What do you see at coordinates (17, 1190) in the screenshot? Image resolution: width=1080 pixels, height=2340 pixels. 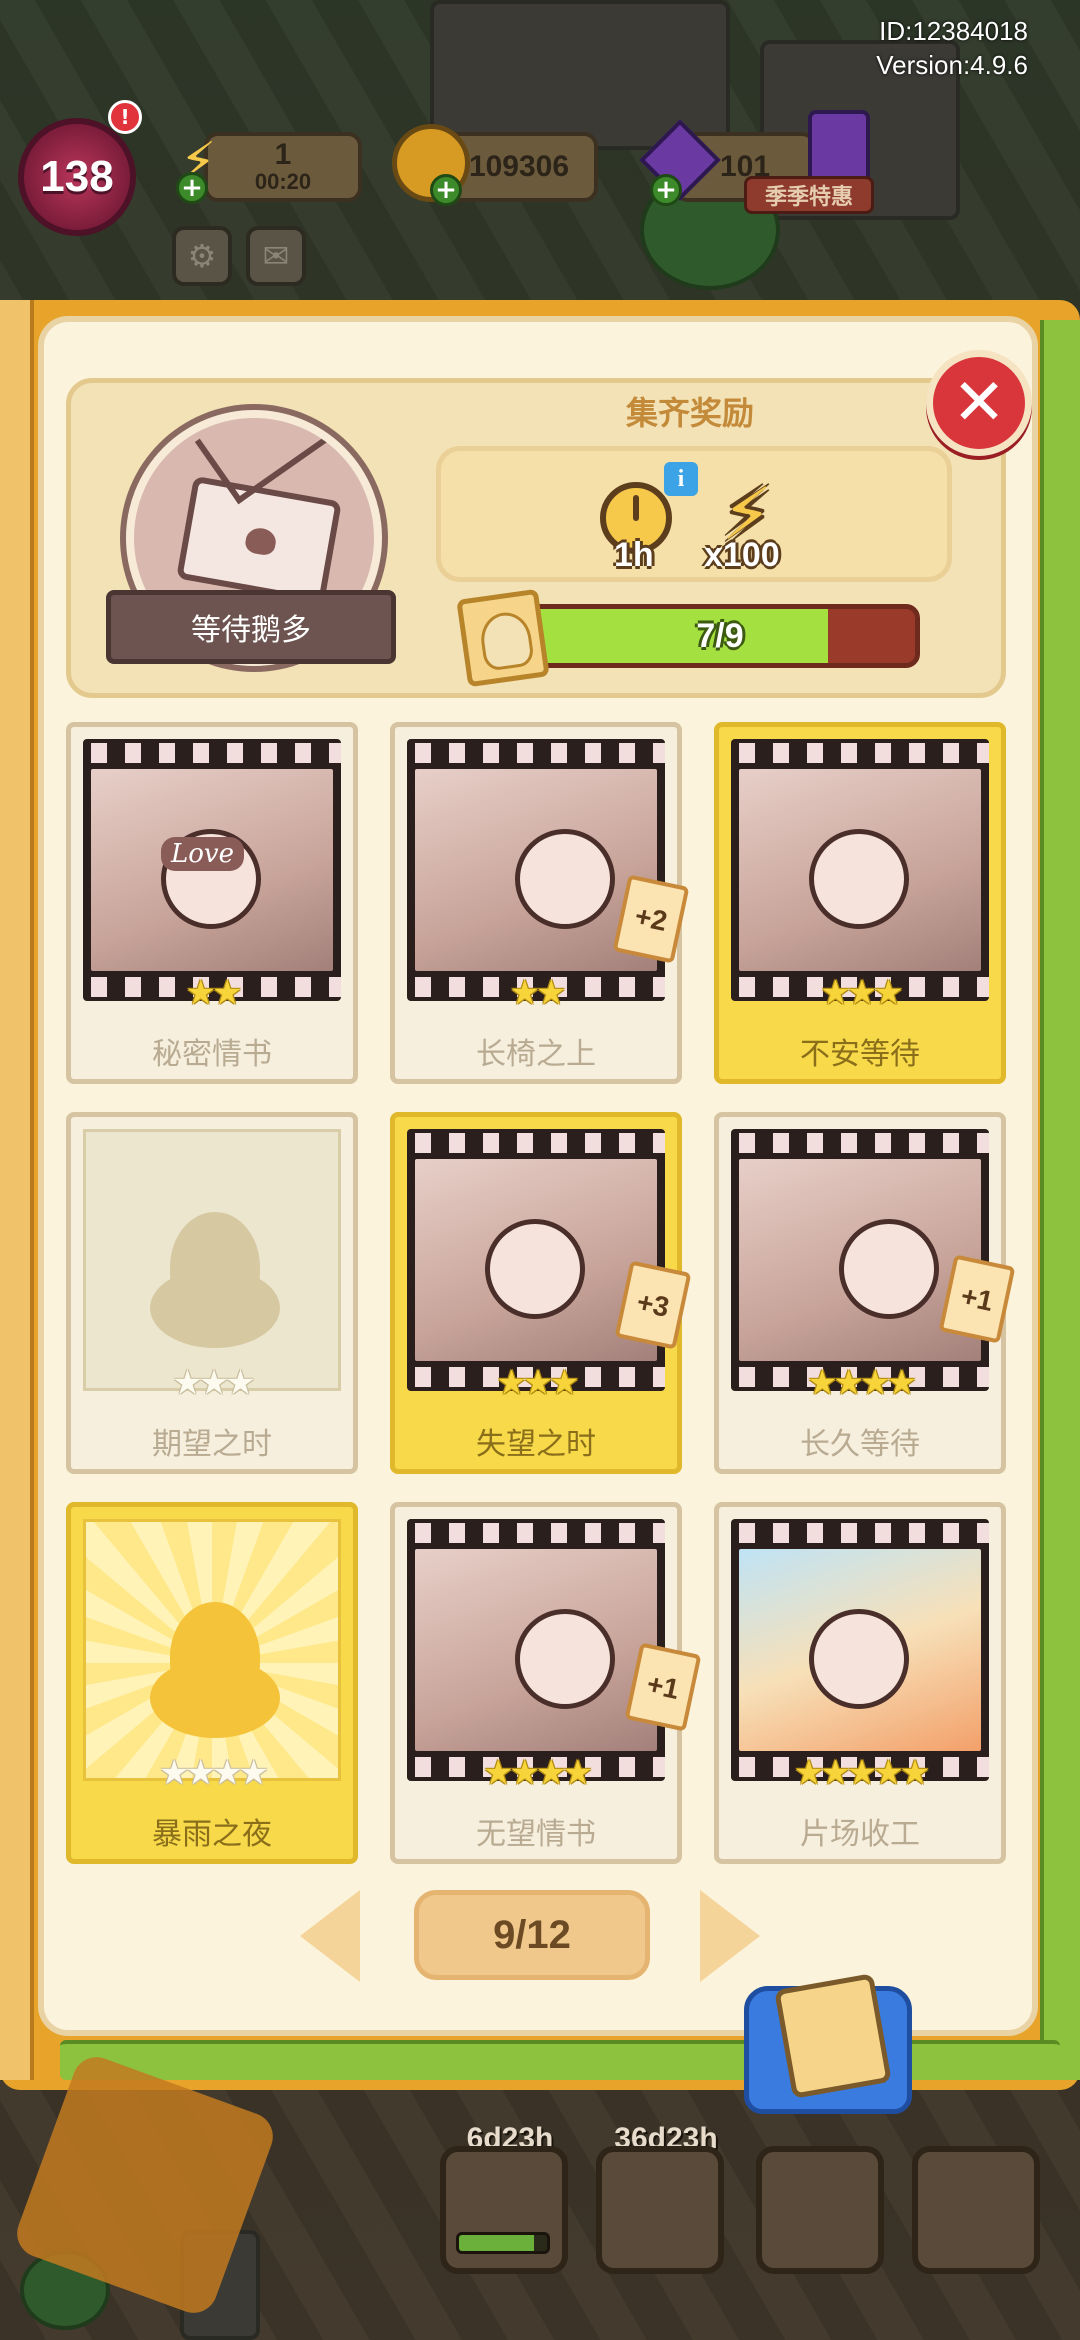 I see `book-spine` at bounding box center [17, 1190].